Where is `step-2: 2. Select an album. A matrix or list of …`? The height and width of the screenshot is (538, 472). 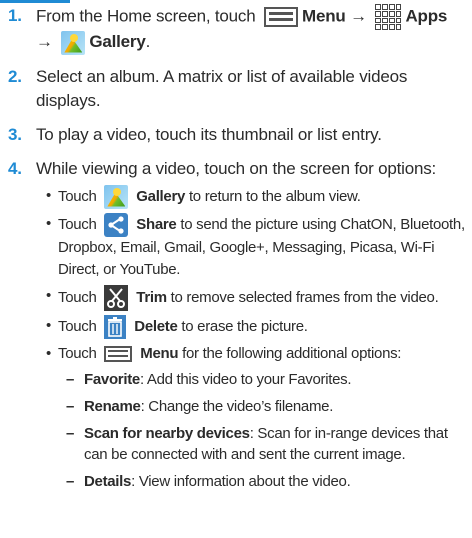
step-2: 2. Select an album. A matrix or list of … is located at coordinates (239, 89).